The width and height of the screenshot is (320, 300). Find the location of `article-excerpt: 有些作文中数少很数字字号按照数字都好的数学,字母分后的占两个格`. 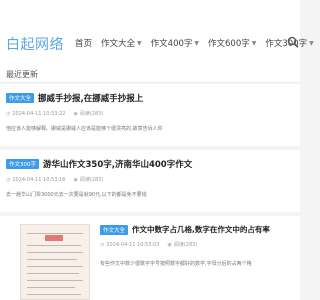

article-excerpt: 有些作文中数少很数字字号按照数字都好的数学,字母分后的占两个格 is located at coordinates (176, 264).